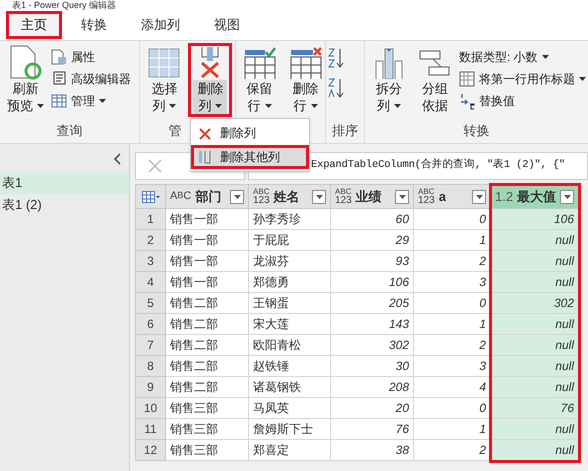 The image size is (588, 471). Describe the element at coordinates (250, 133) in the screenshot. I see `menu-item: 删除列` at that location.